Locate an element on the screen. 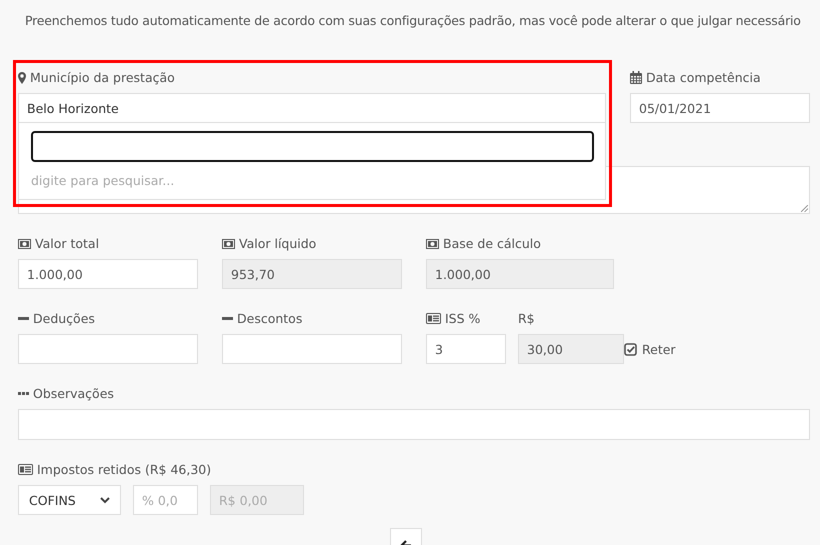  percent-field: % 0,0 is located at coordinates (165, 500).